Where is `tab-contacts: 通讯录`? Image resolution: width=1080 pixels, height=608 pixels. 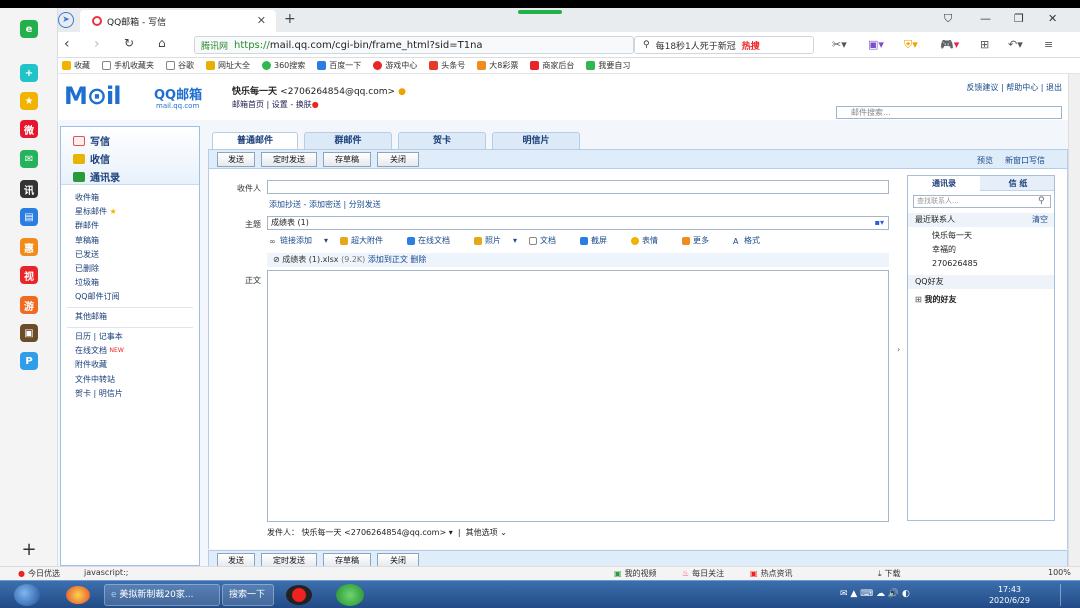
tab-contacts: 通讯录 is located at coordinates (944, 183).